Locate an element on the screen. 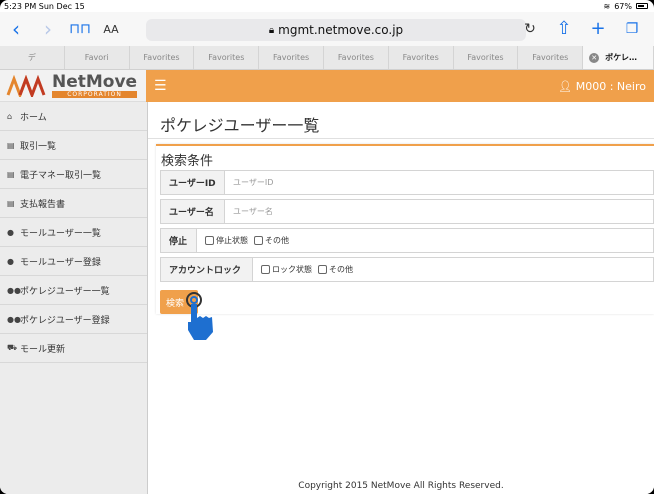 This screenshot has height=494, width=654. netmove-logo-icon is located at coordinates (26, 85).